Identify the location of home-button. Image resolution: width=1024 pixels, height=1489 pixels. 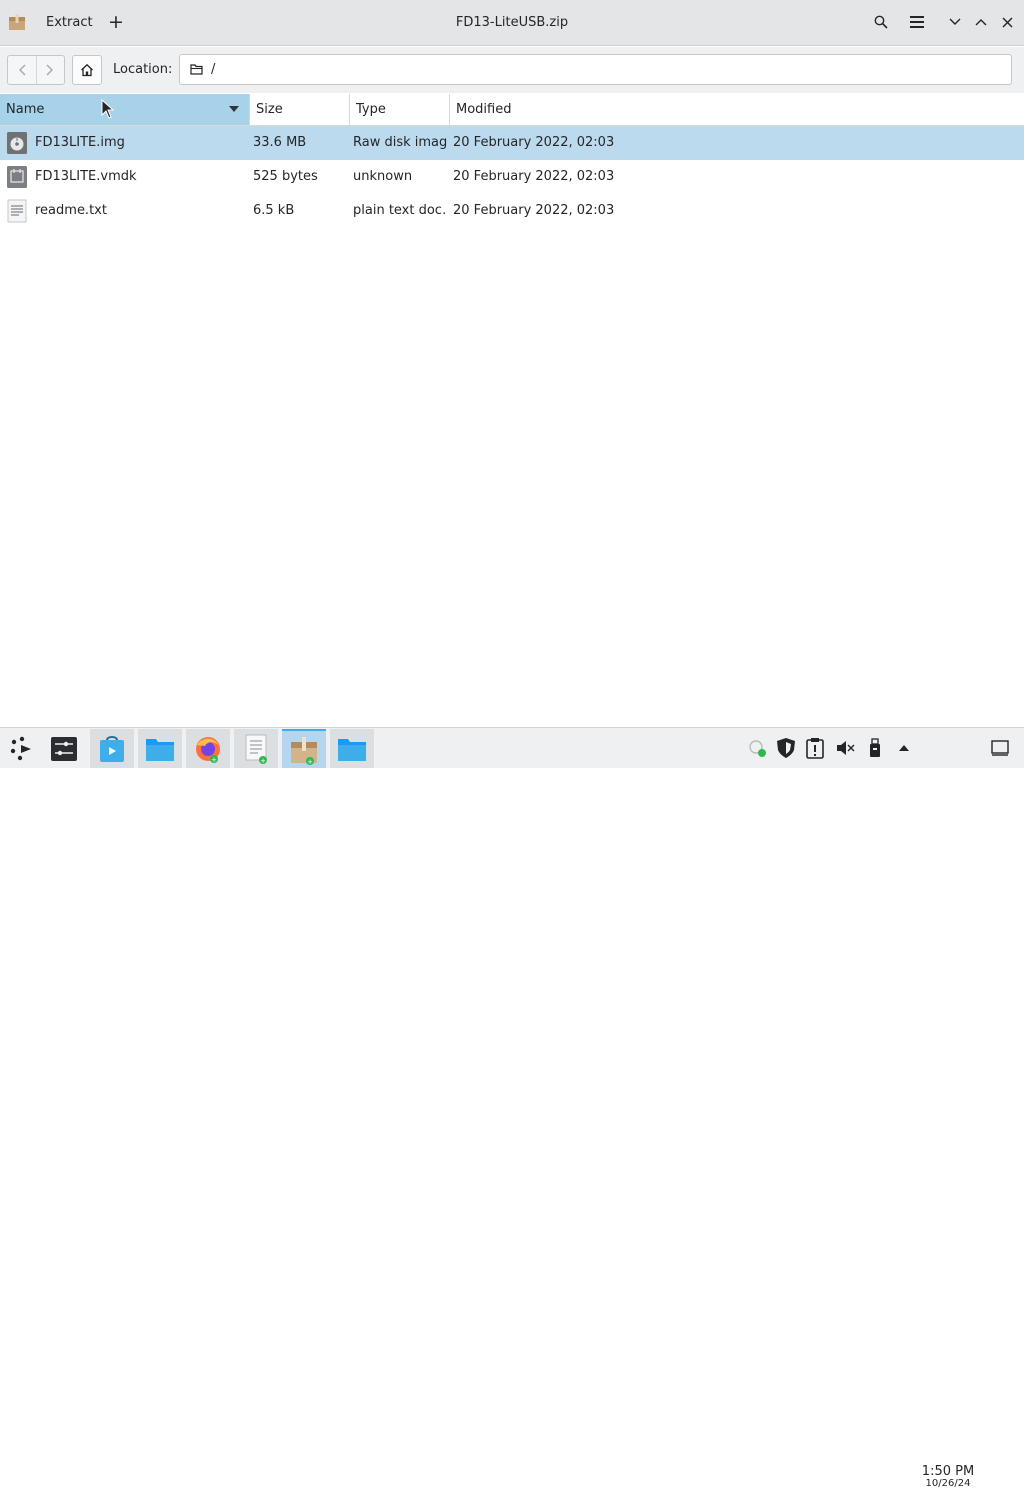
(87, 70).